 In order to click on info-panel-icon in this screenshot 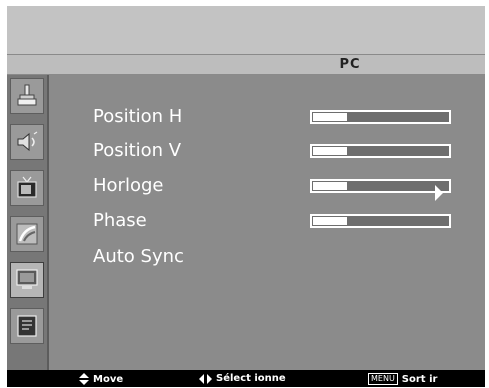, I will do `click(27, 326)`.